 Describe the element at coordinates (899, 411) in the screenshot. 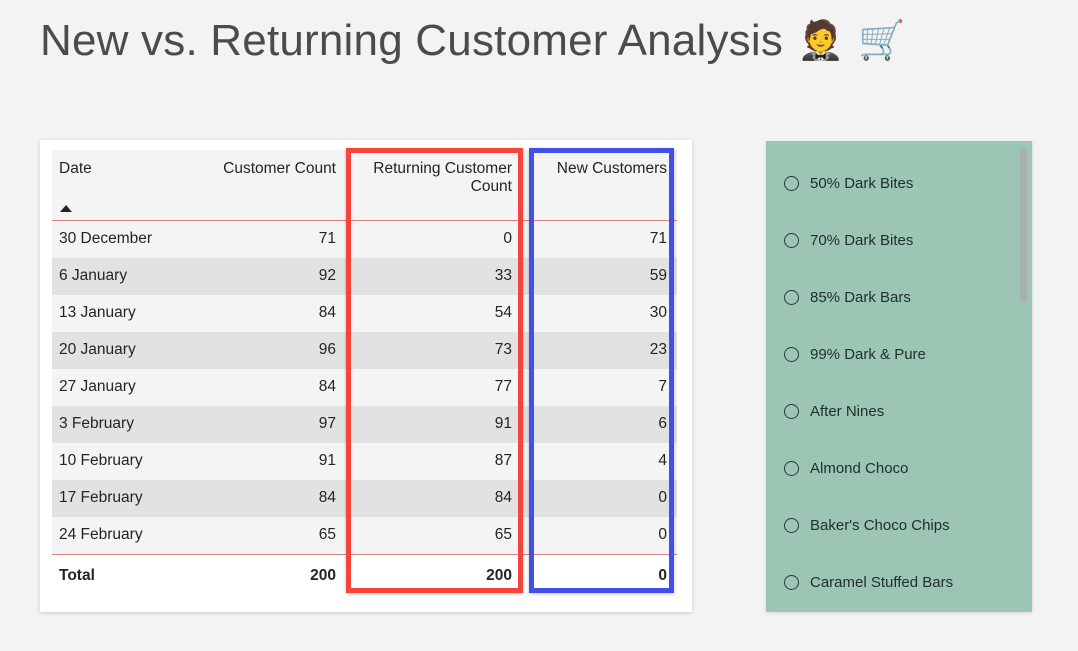

I see `slicer-item: After Nines` at that location.